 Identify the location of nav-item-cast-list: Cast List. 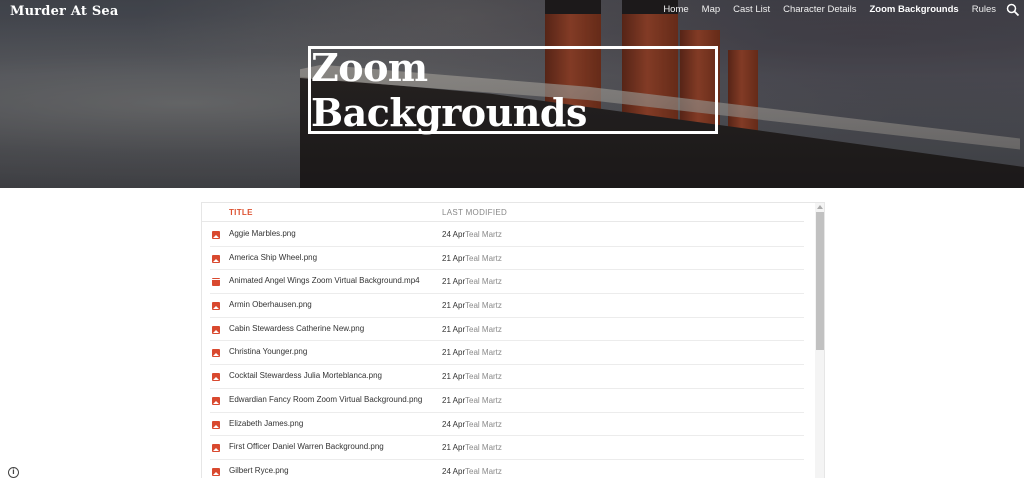
(751, 10).